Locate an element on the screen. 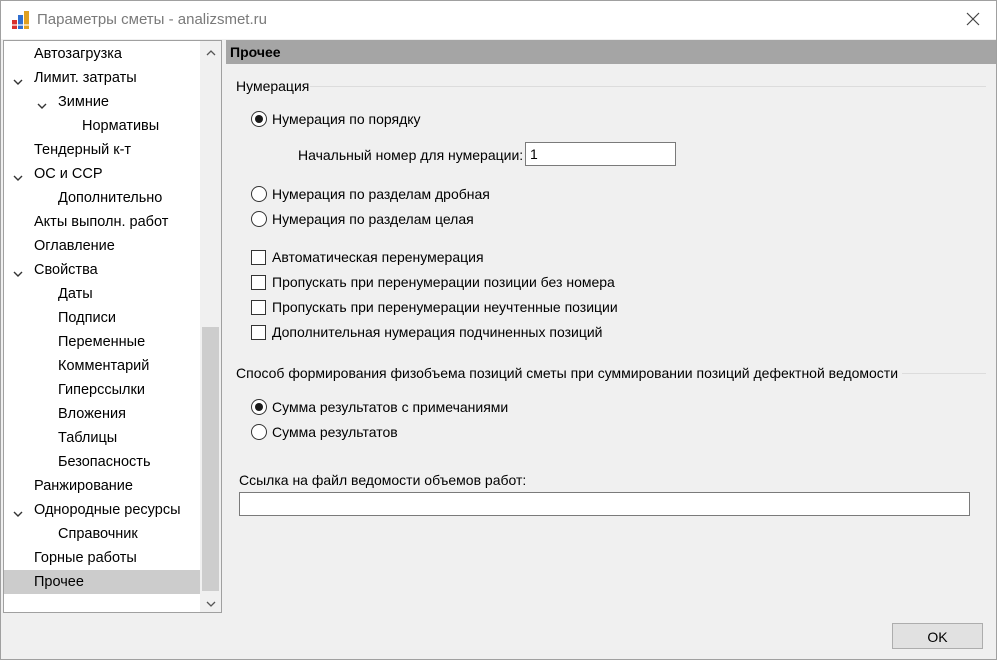 The image size is (997, 660). tree-item: Подписи is located at coordinates (102, 318).